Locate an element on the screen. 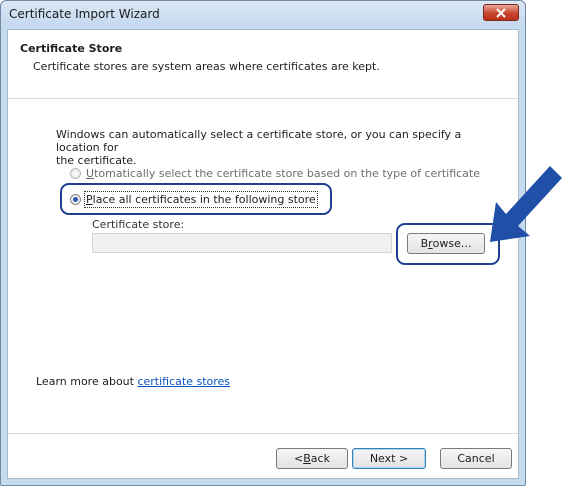  highlight-ring-browse is located at coordinates (448, 244).